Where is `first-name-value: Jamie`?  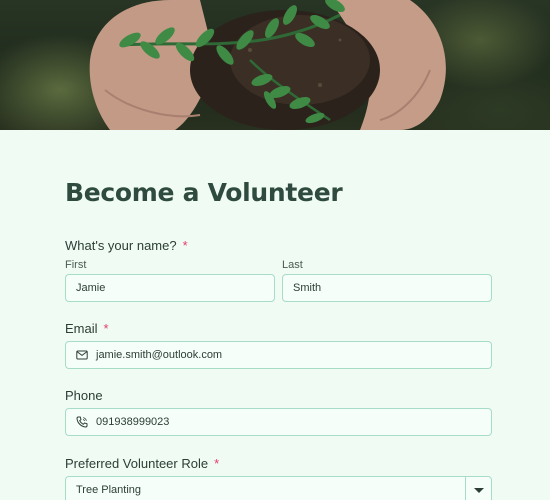 first-name-value: Jamie is located at coordinates (91, 288).